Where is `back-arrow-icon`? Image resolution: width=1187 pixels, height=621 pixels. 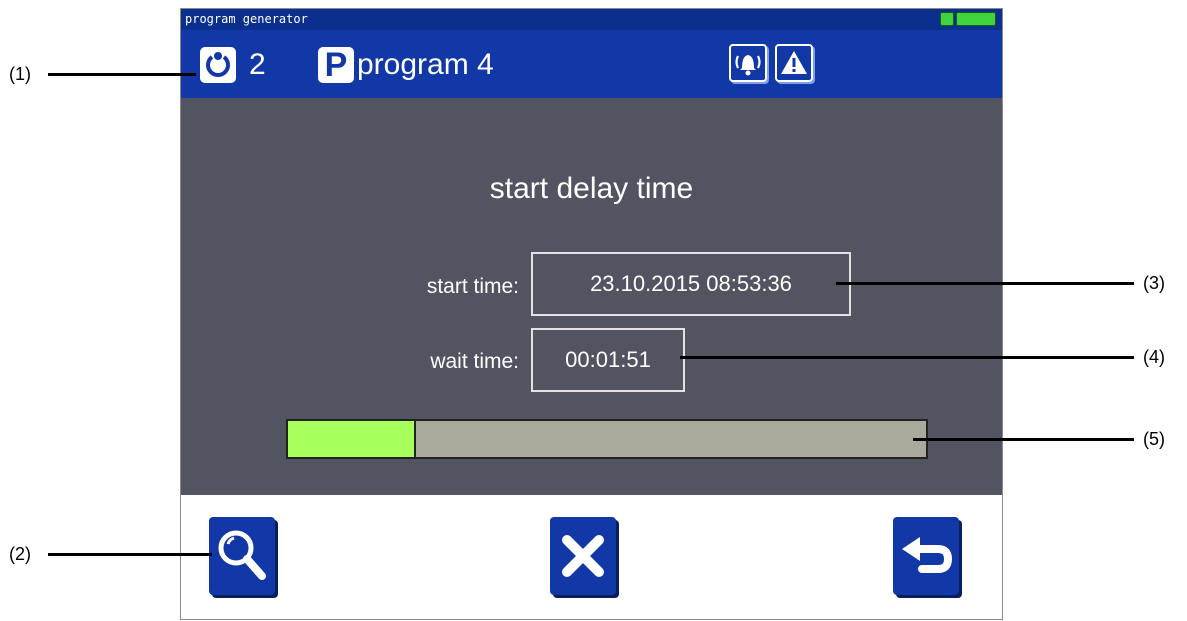 back-arrow-icon is located at coordinates (927, 555).